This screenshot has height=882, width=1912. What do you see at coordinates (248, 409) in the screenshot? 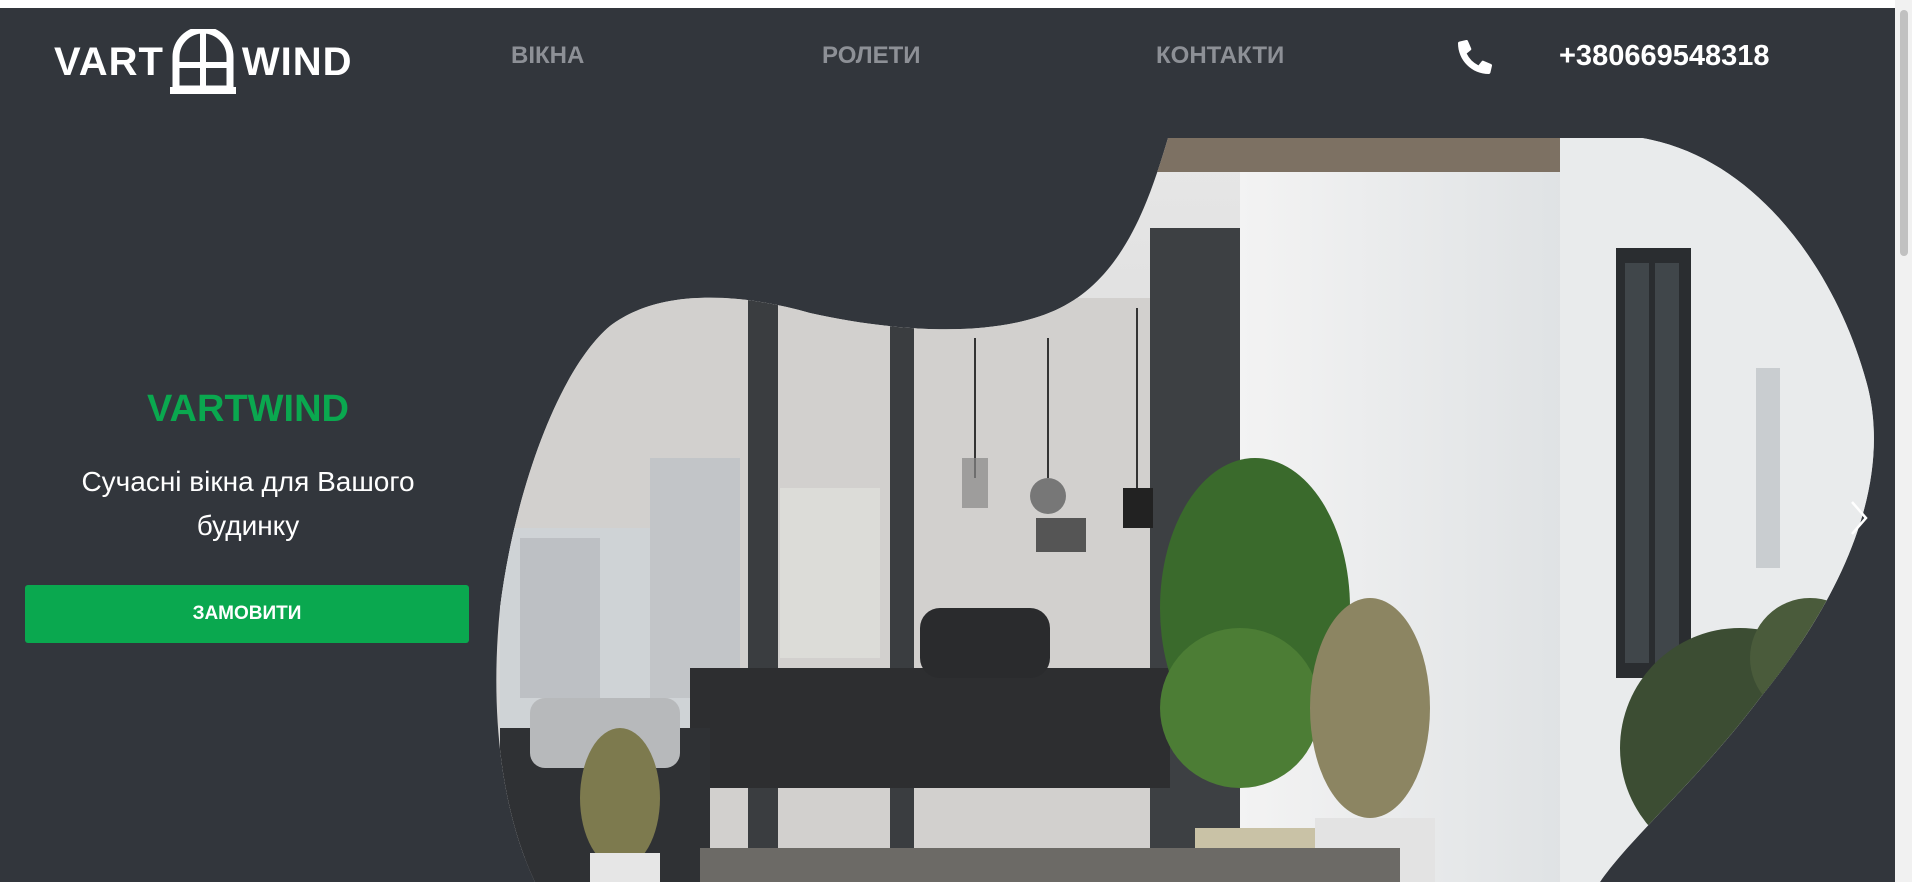
I see `hero-title: VARTWIND` at bounding box center [248, 409].